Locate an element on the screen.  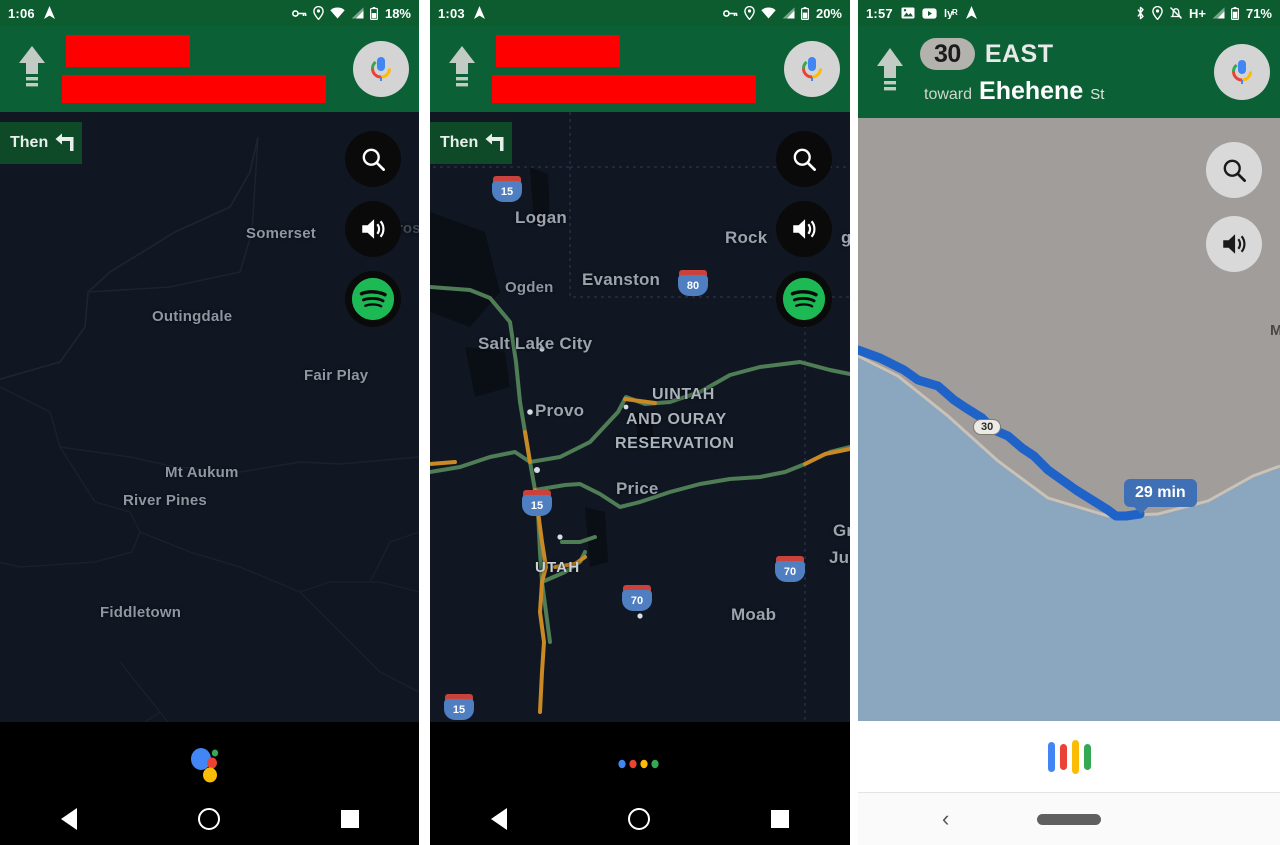
youtube-icon is located at coordinates (929, 13).